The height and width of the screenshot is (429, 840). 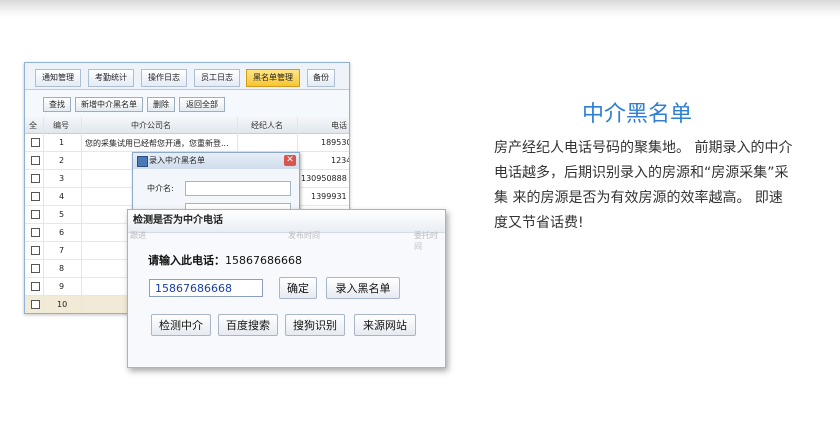 What do you see at coordinates (178, 220) in the screenshot?
I see `dialog-title: 检测是否为中介电话` at bounding box center [178, 220].